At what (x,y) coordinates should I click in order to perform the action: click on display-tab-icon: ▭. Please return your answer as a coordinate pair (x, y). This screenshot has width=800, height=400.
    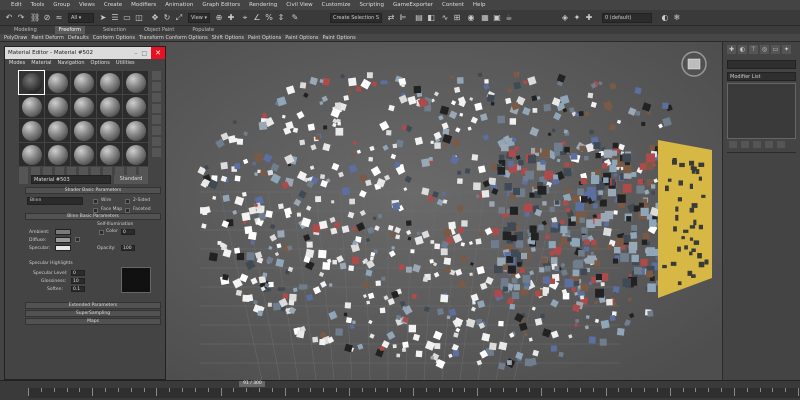
    Looking at the image, I should click on (775, 49).